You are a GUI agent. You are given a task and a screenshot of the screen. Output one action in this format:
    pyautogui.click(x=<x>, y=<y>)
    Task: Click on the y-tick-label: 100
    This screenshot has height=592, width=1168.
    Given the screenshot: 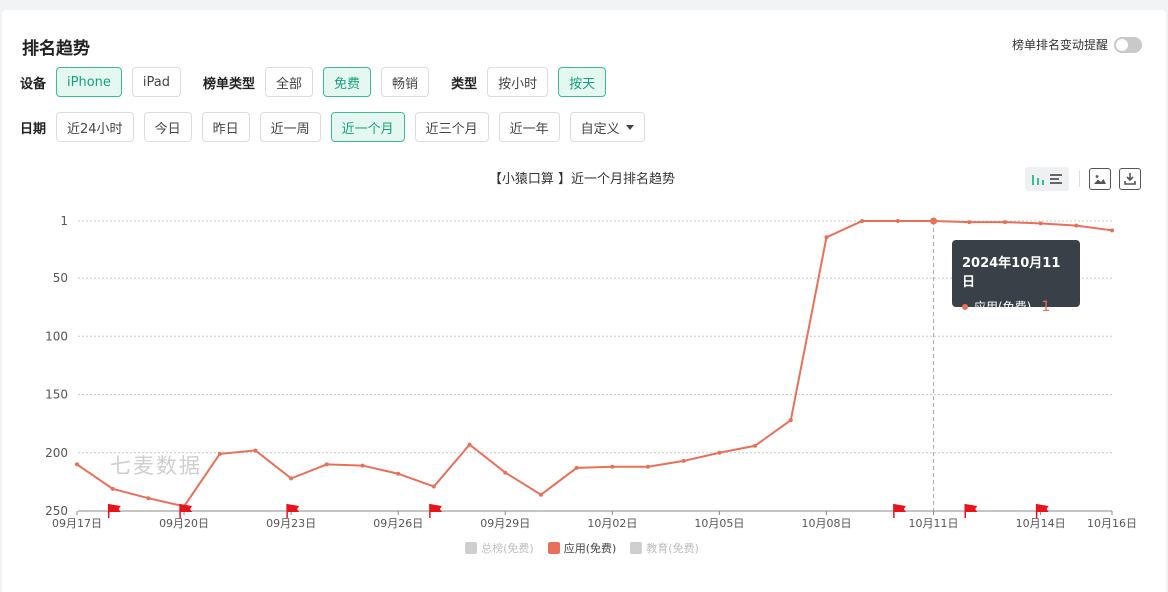 What is the action you would take?
    pyautogui.click(x=56, y=336)
    